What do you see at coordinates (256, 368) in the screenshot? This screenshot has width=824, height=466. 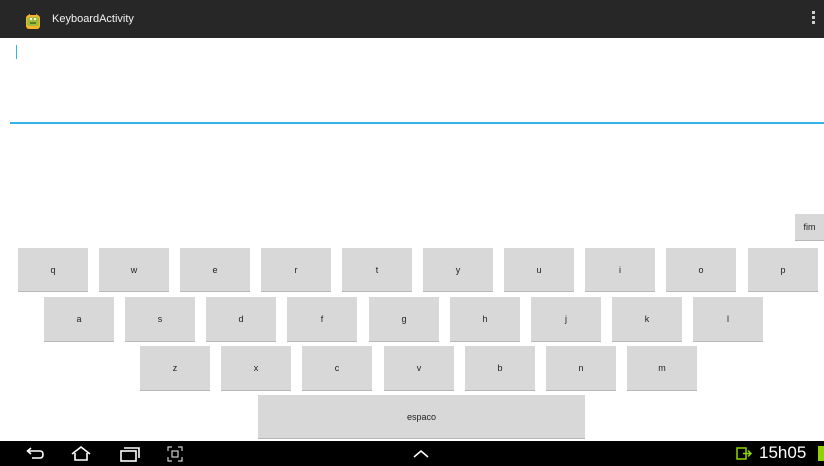 I see `key-x: x` at bounding box center [256, 368].